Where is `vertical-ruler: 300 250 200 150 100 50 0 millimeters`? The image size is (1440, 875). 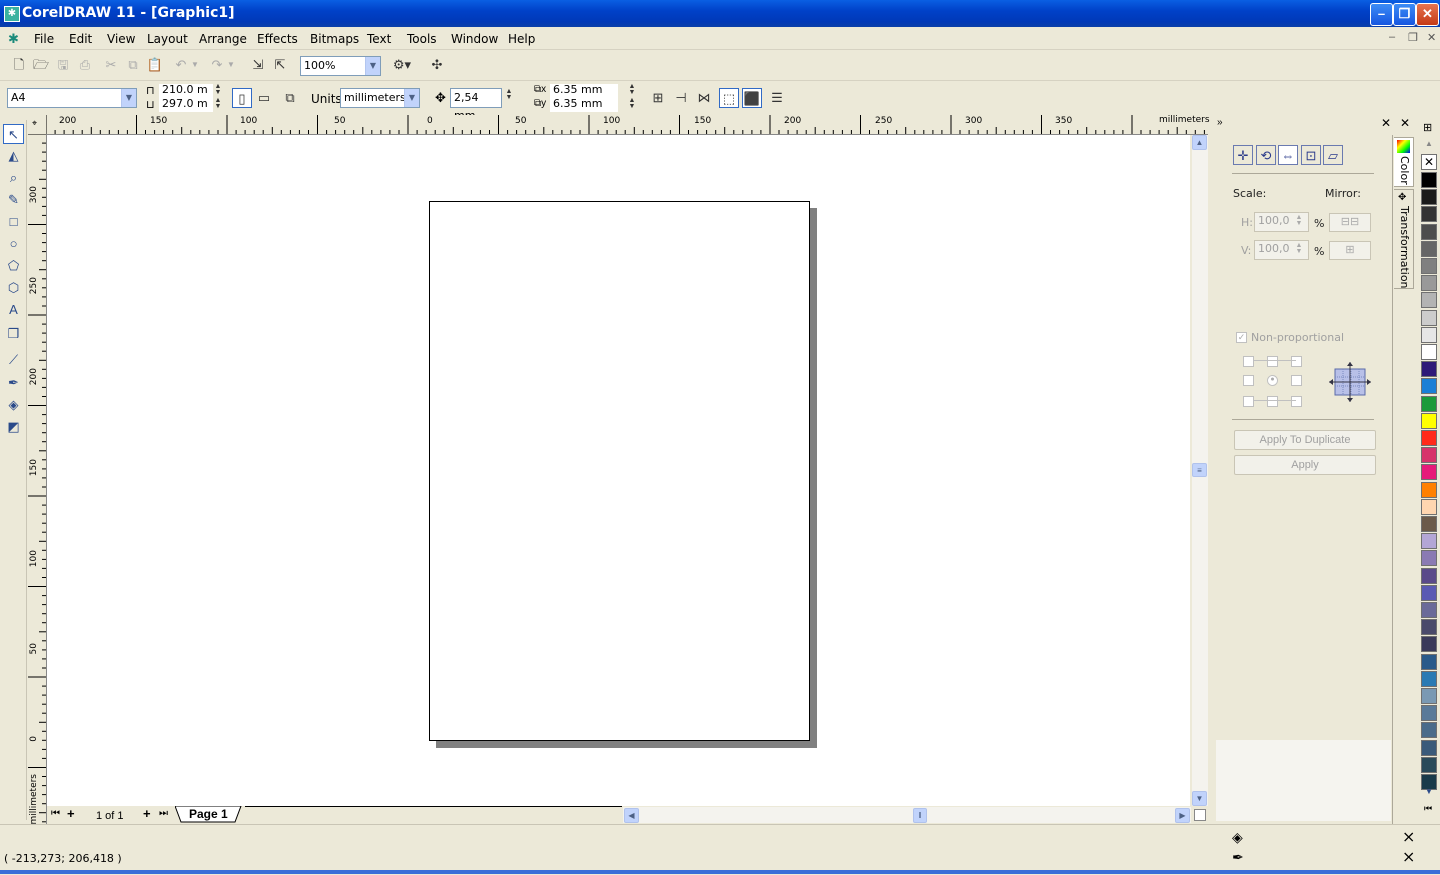 vertical-ruler: 300 250 200 150 100 50 0 millimeters is located at coordinates (37, 479).